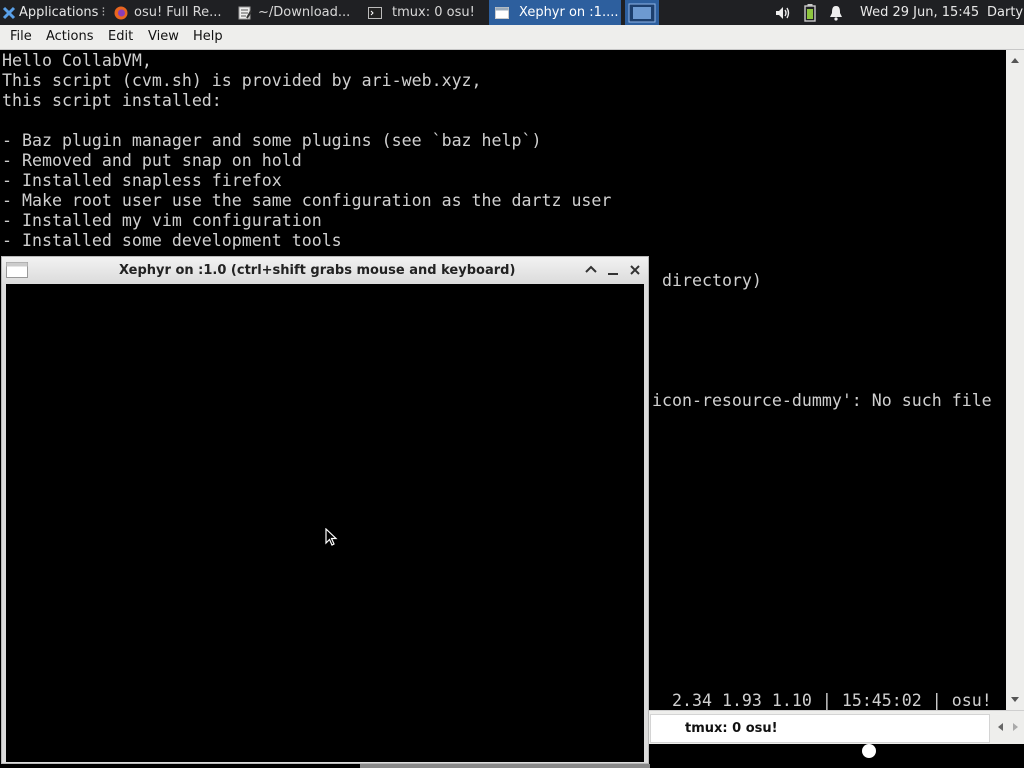 The image size is (1024, 768). I want to click on minimize-icon, so click(613, 274).